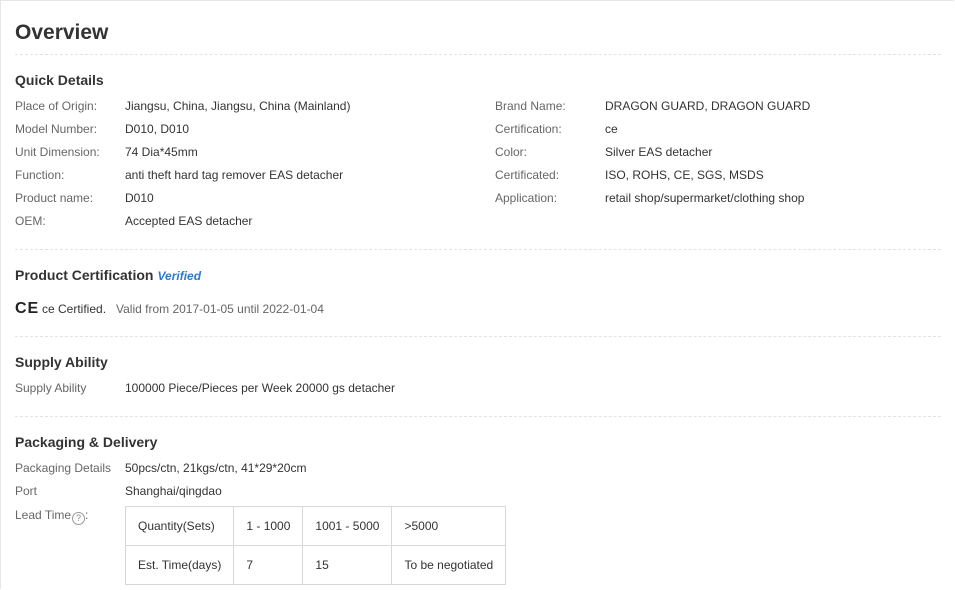  Describe the element at coordinates (51, 388) in the screenshot. I see `supply-ability-label: Supply Ability` at that location.